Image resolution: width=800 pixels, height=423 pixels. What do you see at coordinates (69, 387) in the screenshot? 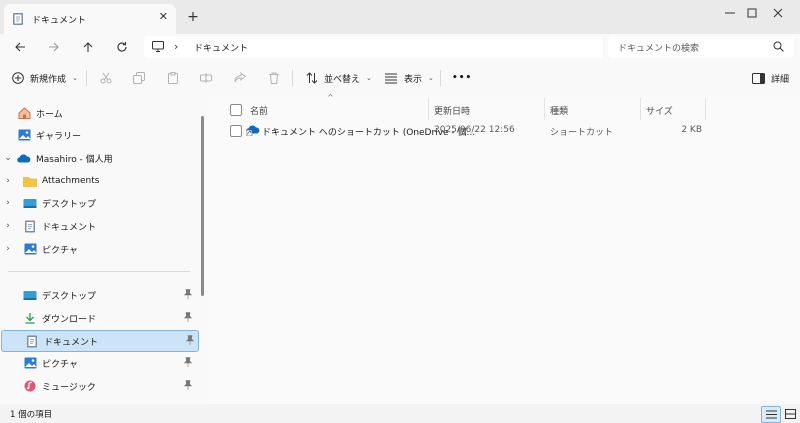
I see `sidebar-item-label: ミュージック` at bounding box center [69, 387].